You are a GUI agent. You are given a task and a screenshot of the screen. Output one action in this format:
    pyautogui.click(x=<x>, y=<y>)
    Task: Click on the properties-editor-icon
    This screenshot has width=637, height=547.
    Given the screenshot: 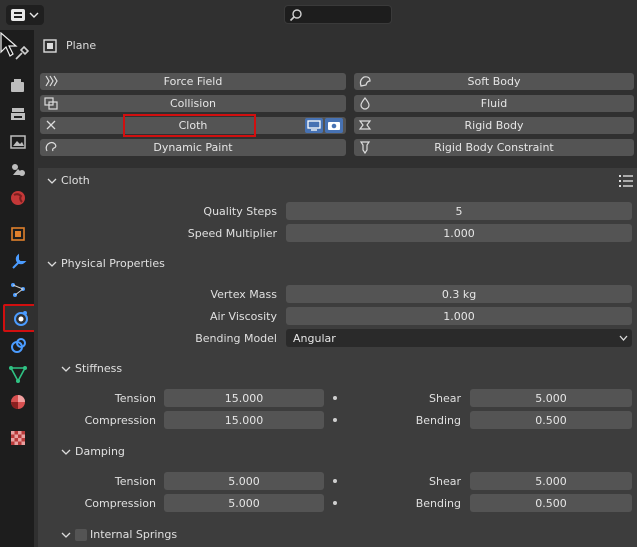 What is the action you would take?
    pyautogui.click(x=25, y=15)
    